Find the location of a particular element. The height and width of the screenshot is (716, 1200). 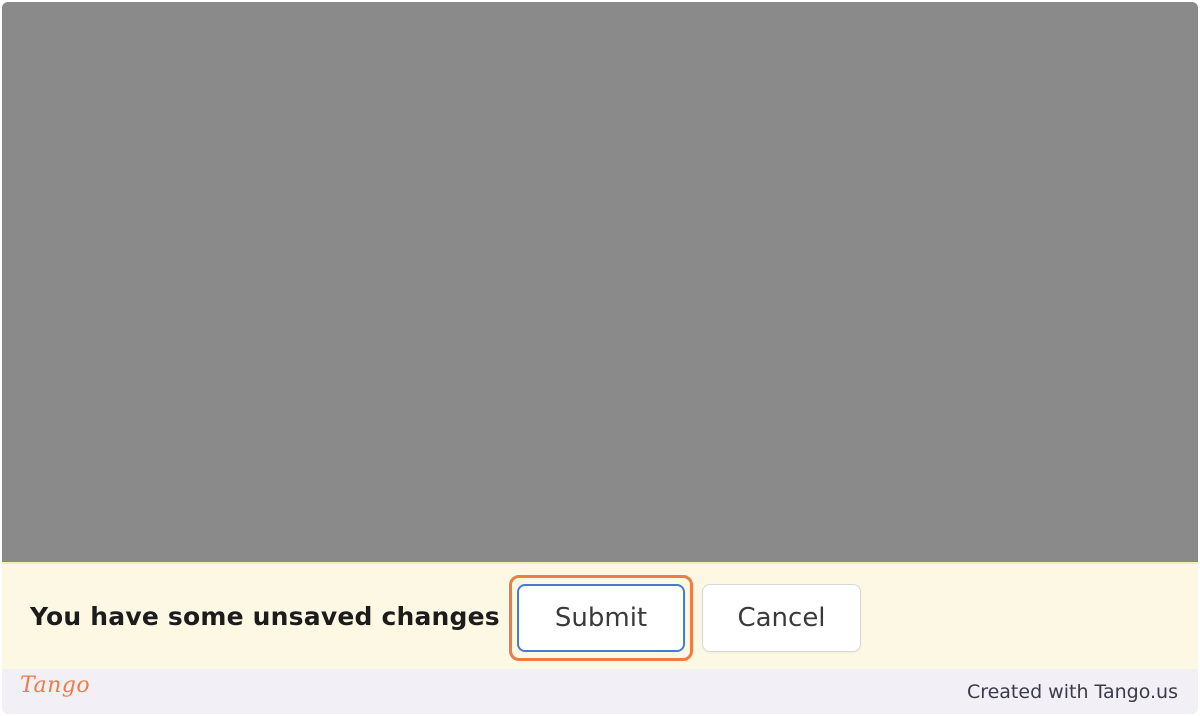

unsaved-changes-message: You have some unsaved changes is located at coordinates (265, 616).